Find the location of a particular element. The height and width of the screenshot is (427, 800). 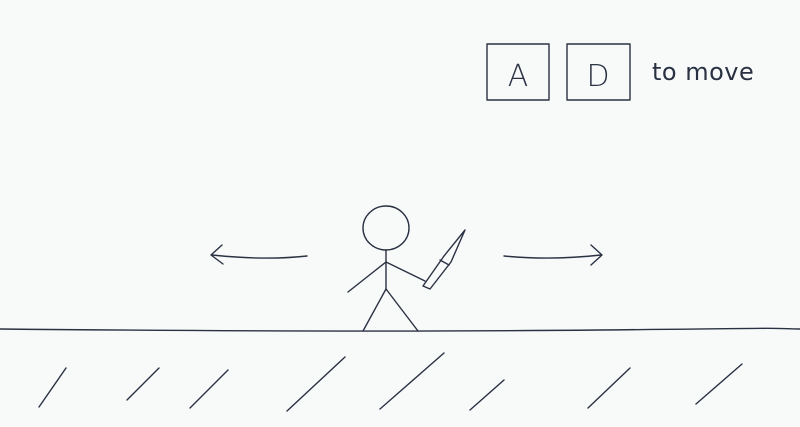

controls-hint: A D to move is located at coordinates (620, 72).